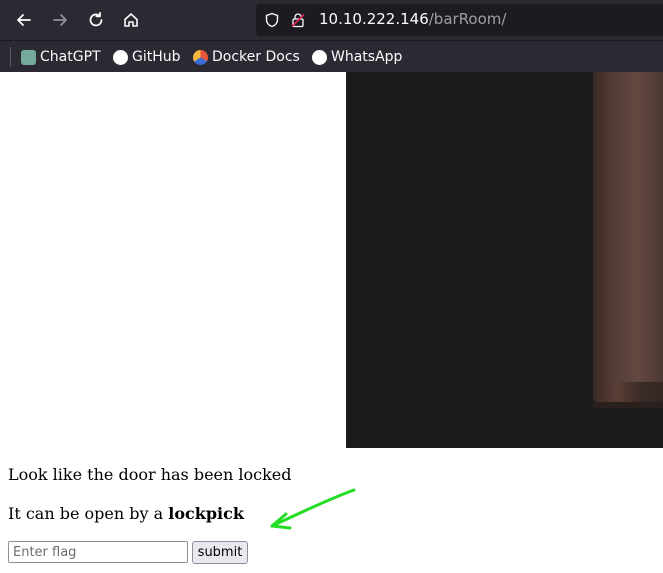  Describe the element at coordinates (156, 57) in the screenshot. I see `bookmark-label: GitHub` at that location.